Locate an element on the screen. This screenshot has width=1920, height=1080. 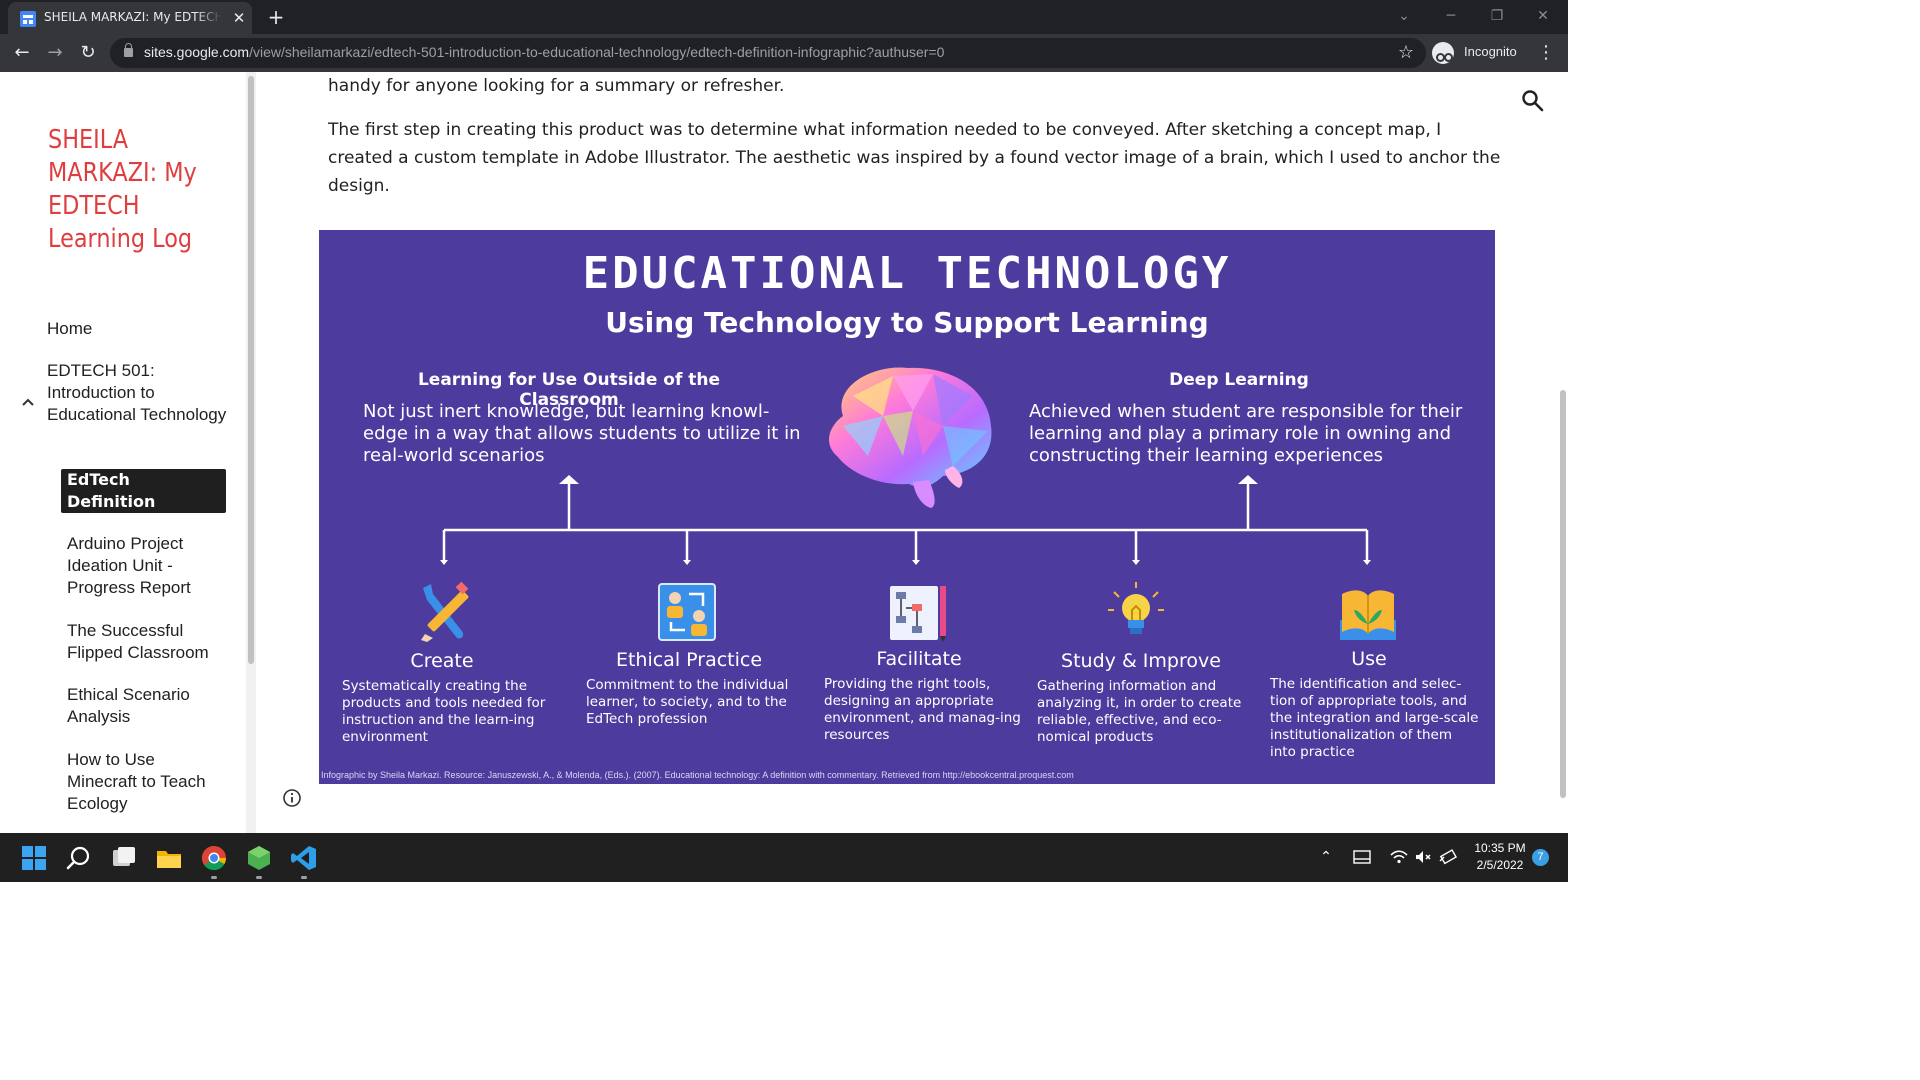
flowchart-icon is located at coordinates (918, 614).